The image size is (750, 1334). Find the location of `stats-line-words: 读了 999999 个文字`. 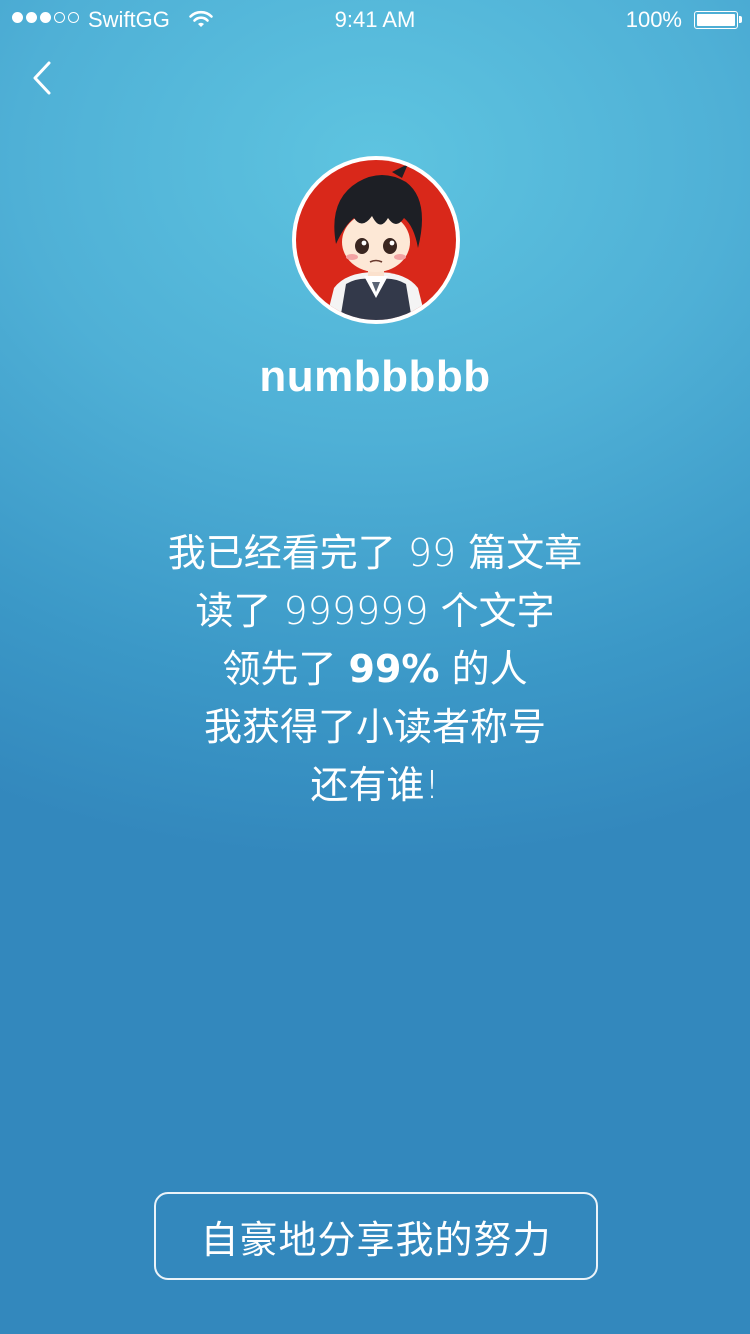

stats-line-words: 读了 999999 个文字 is located at coordinates (375, 611).